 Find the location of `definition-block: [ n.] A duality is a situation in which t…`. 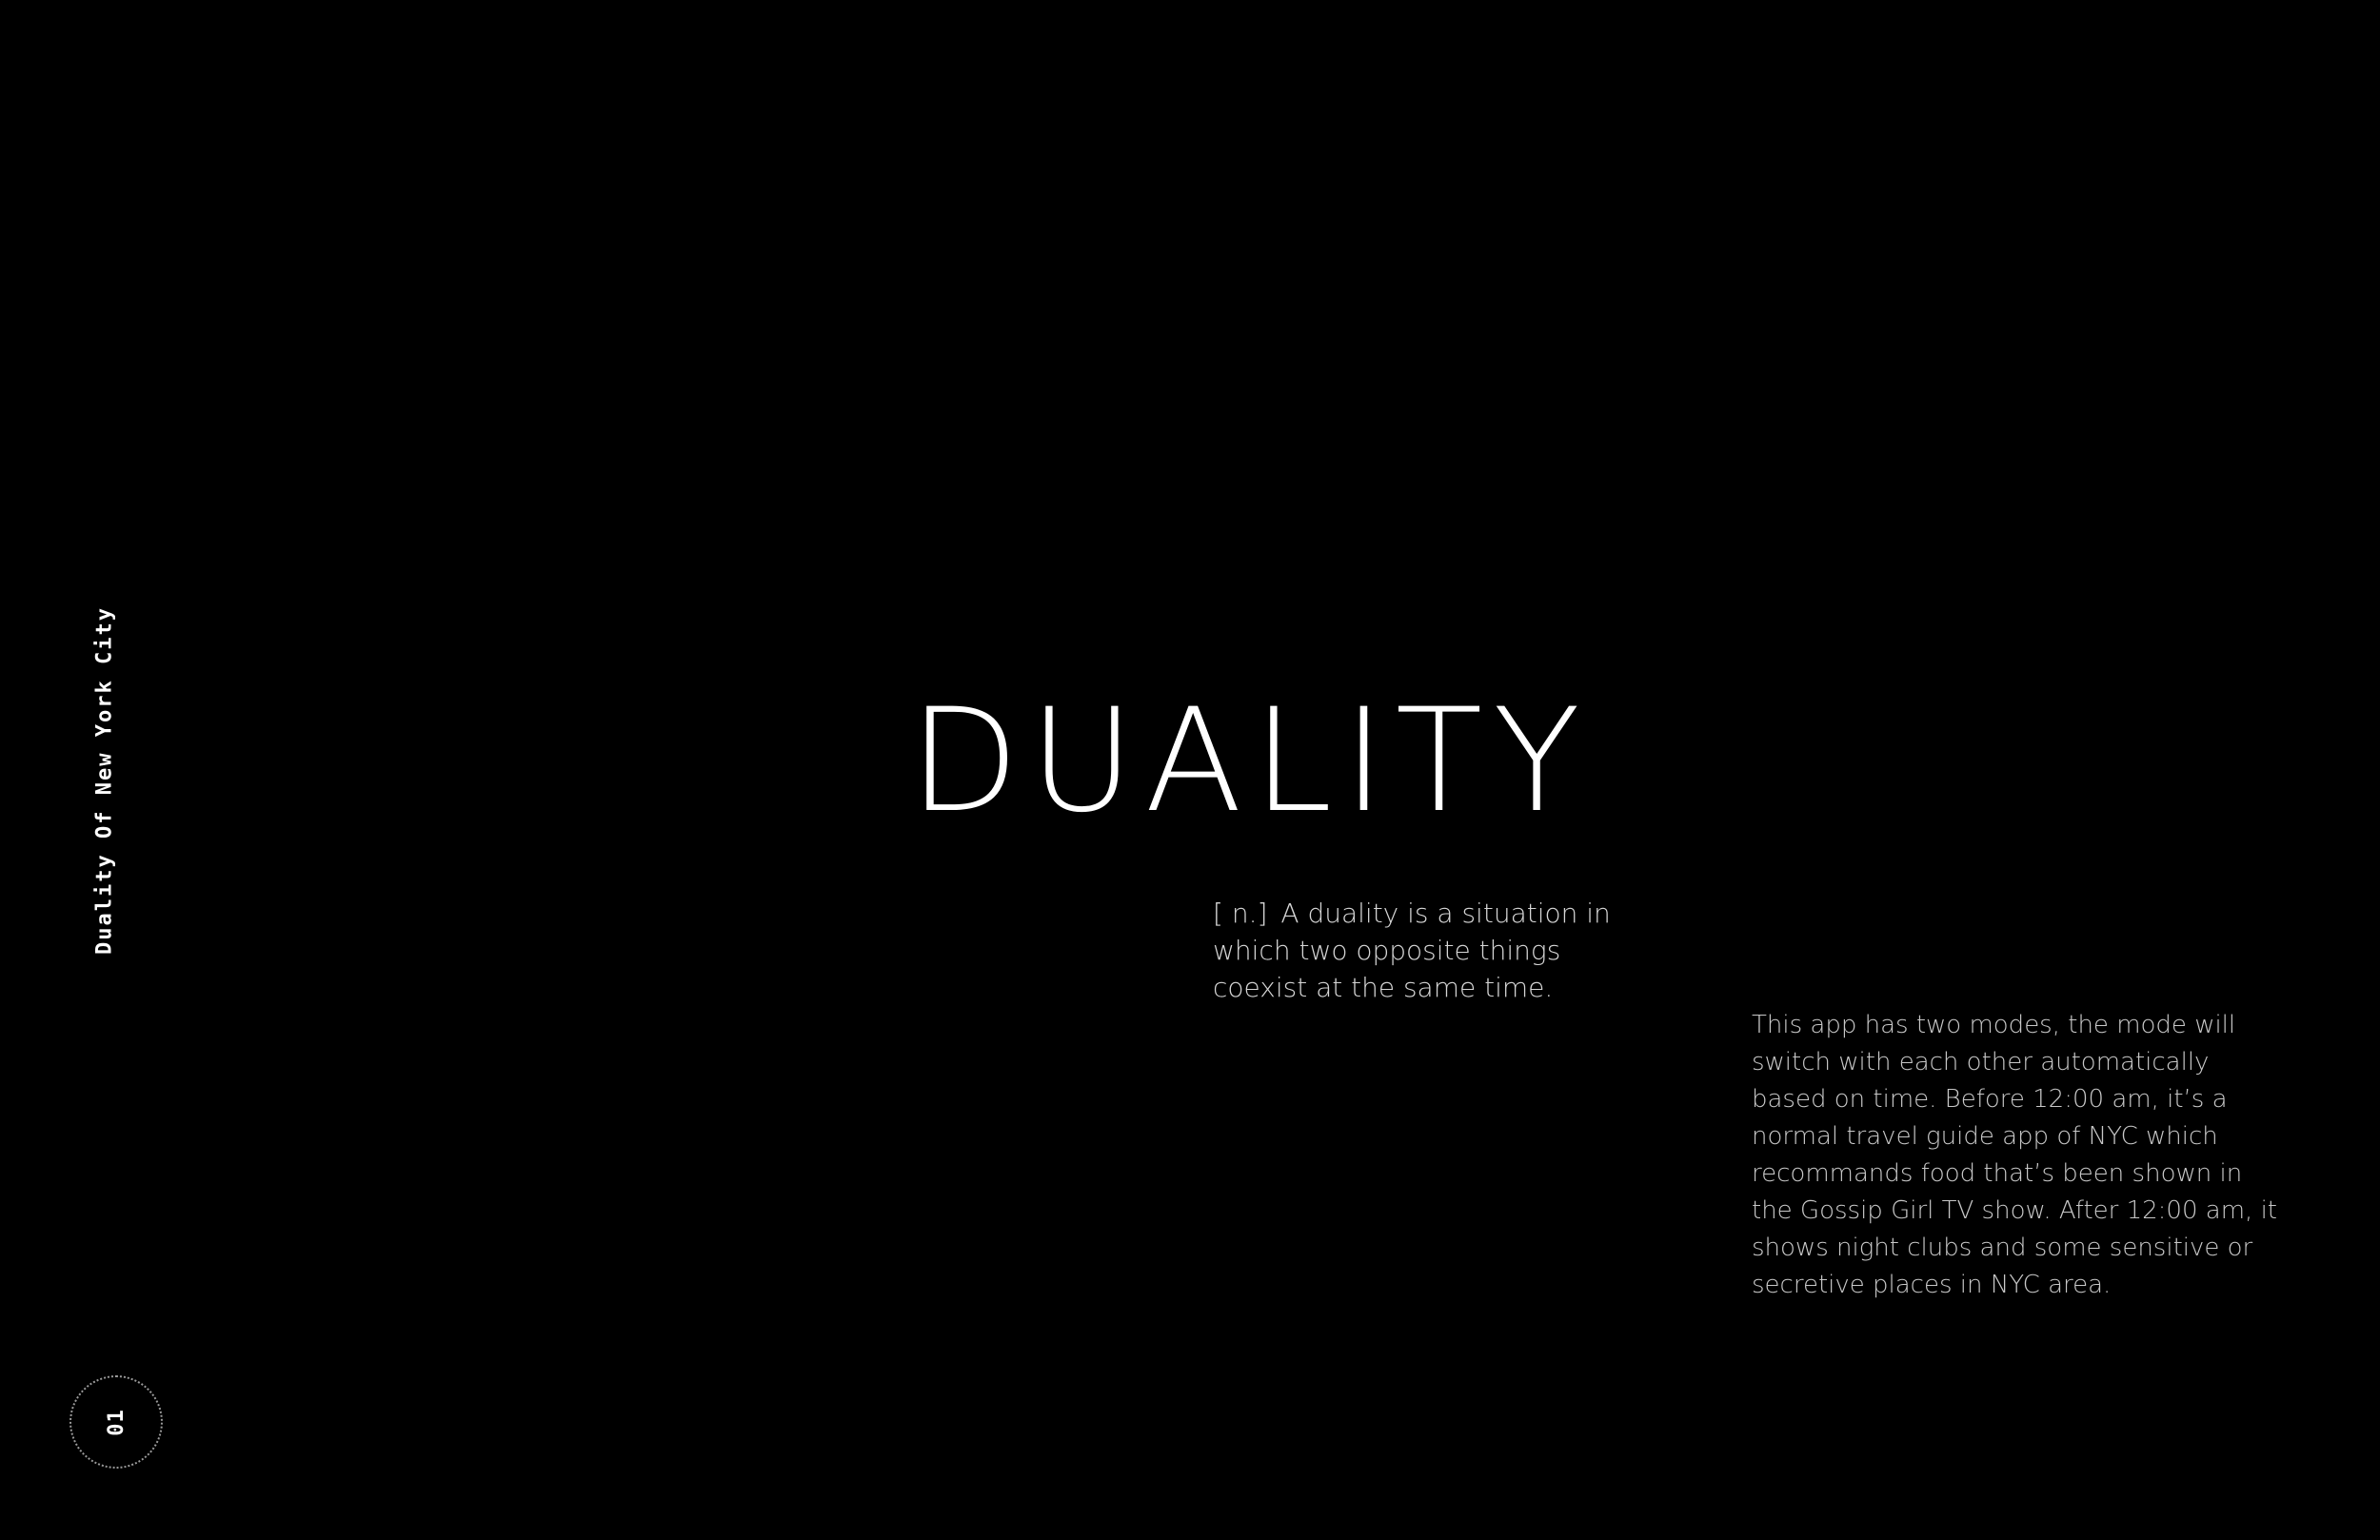

definition-block: [ n.] A duality is a situation in which t… is located at coordinates (1432, 950).